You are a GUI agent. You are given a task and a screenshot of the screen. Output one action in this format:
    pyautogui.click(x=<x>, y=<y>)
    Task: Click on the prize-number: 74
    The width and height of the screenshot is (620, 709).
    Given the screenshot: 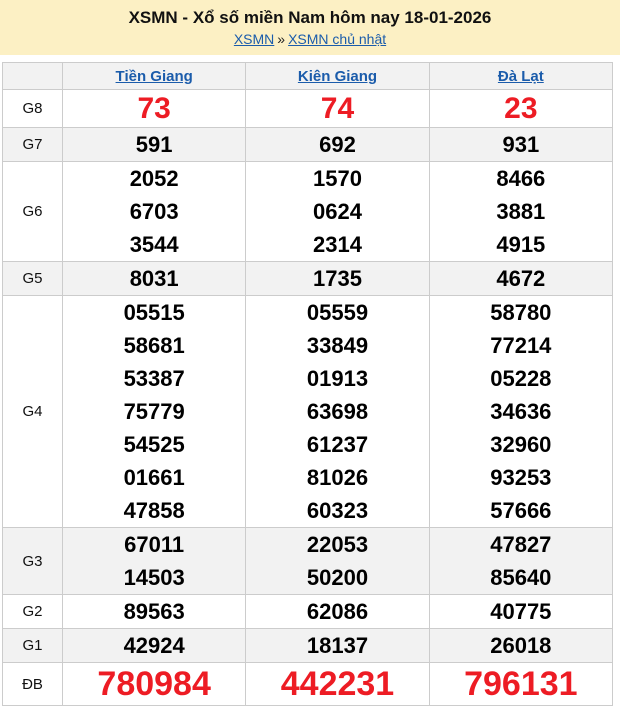 What is the action you would take?
    pyautogui.click(x=337, y=108)
    